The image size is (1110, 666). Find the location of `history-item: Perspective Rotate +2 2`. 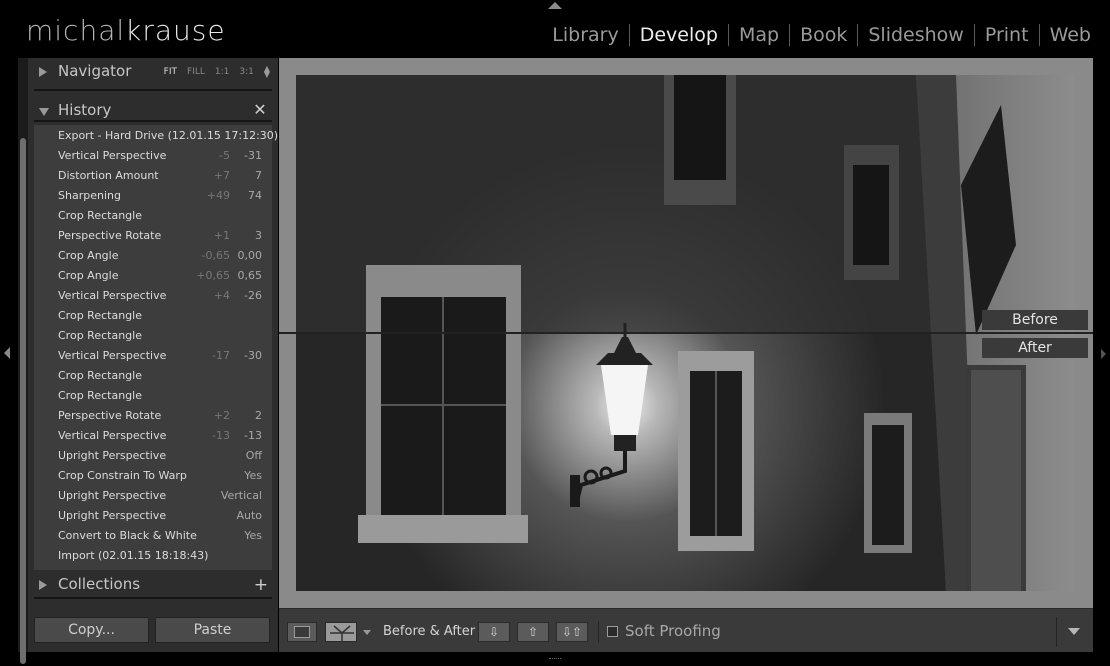

history-item: Perspective Rotate +2 2 is located at coordinates (153, 415).